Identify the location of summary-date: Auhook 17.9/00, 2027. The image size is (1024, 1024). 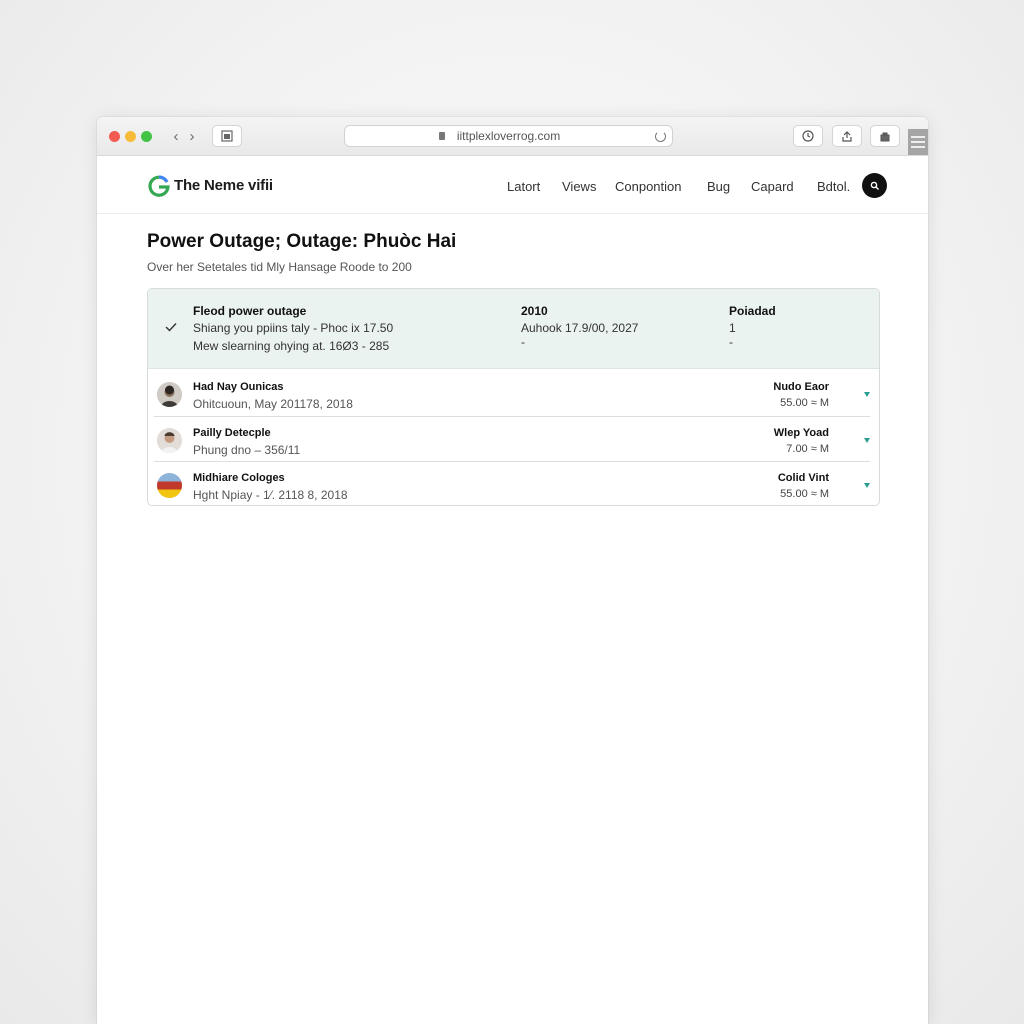
(580, 328).